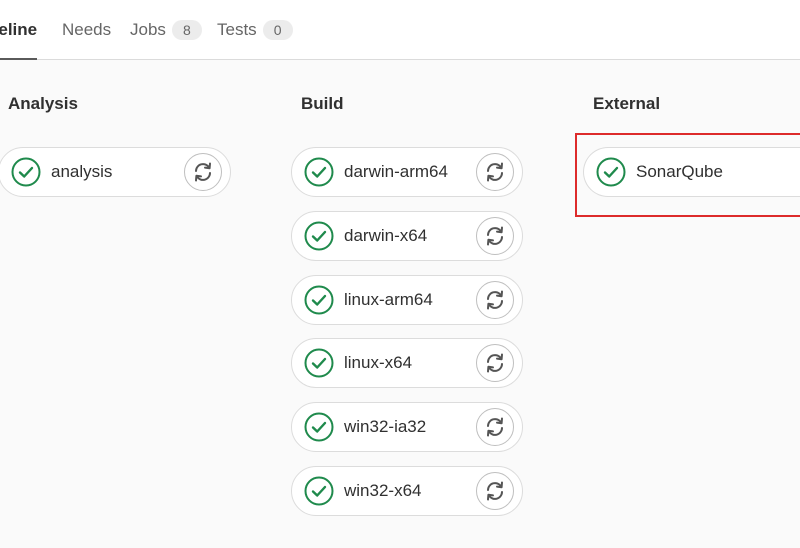  What do you see at coordinates (385, 426) in the screenshot?
I see `job-name: win32-ia32` at bounding box center [385, 426].